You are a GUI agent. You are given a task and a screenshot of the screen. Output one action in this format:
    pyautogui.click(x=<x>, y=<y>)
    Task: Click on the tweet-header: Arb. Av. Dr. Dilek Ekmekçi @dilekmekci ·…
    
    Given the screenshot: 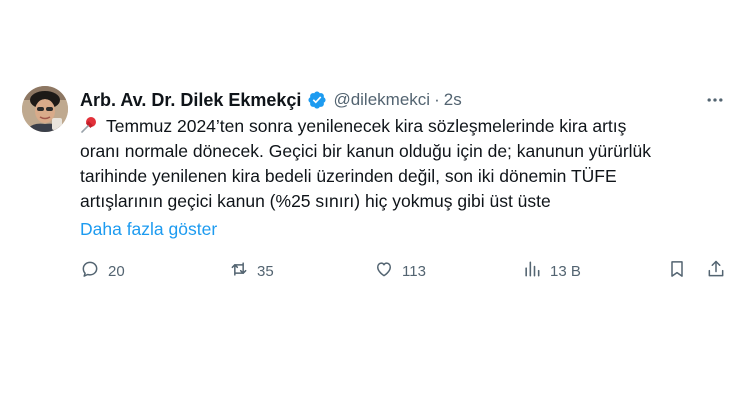 What is the action you would take?
    pyautogui.click(x=271, y=100)
    